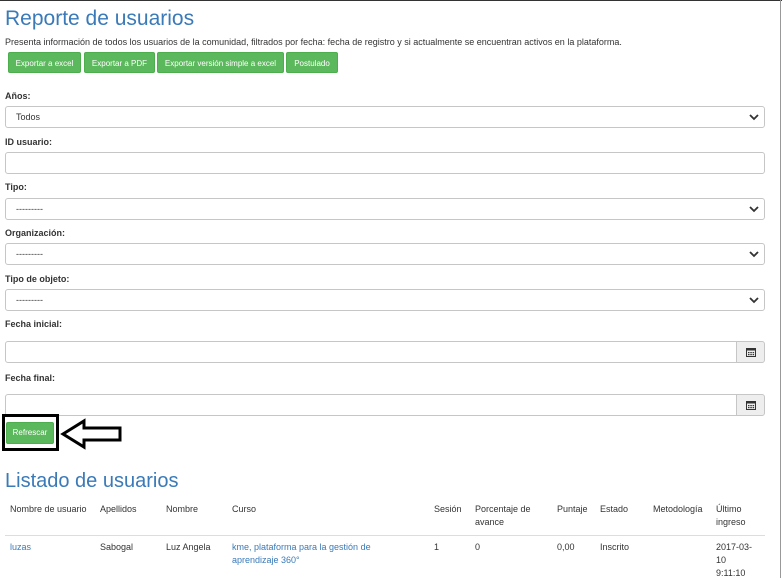 The width and height of the screenshot is (782, 580). Describe the element at coordinates (29, 142) in the screenshot. I see `user-id-label: ID usuario:` at that location.